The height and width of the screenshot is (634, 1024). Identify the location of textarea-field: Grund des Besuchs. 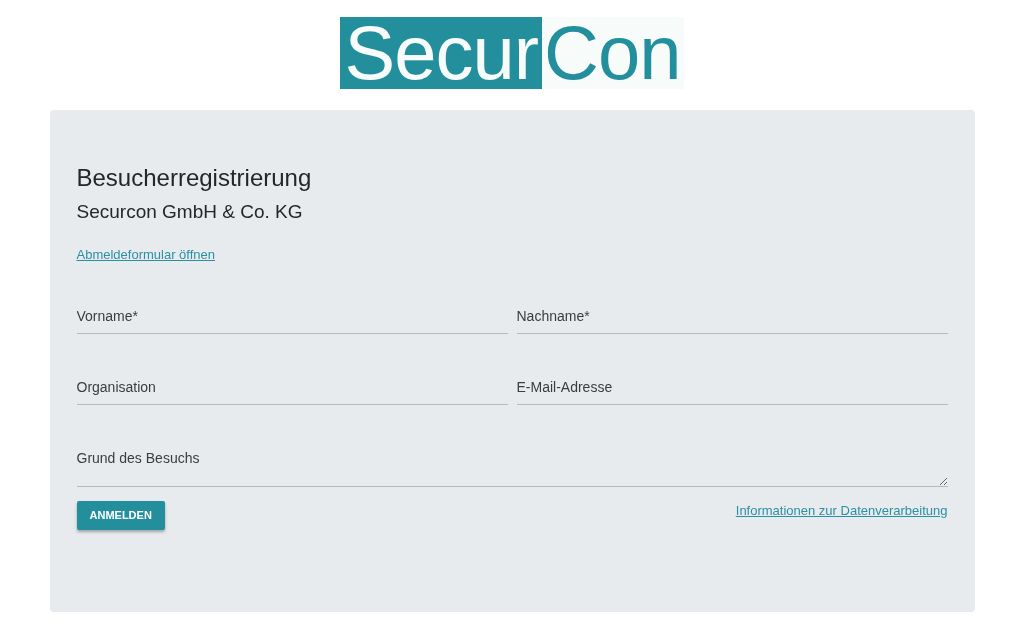
(512, 463).